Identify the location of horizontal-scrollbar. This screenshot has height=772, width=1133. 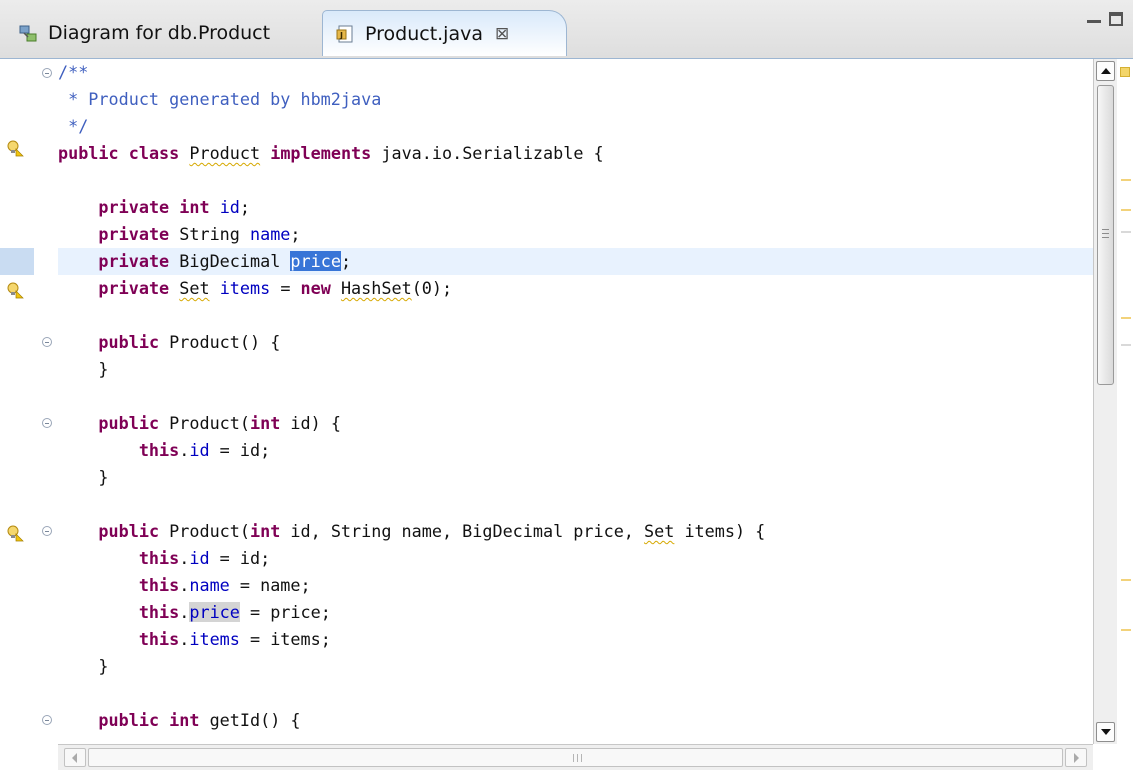
(575, 757).